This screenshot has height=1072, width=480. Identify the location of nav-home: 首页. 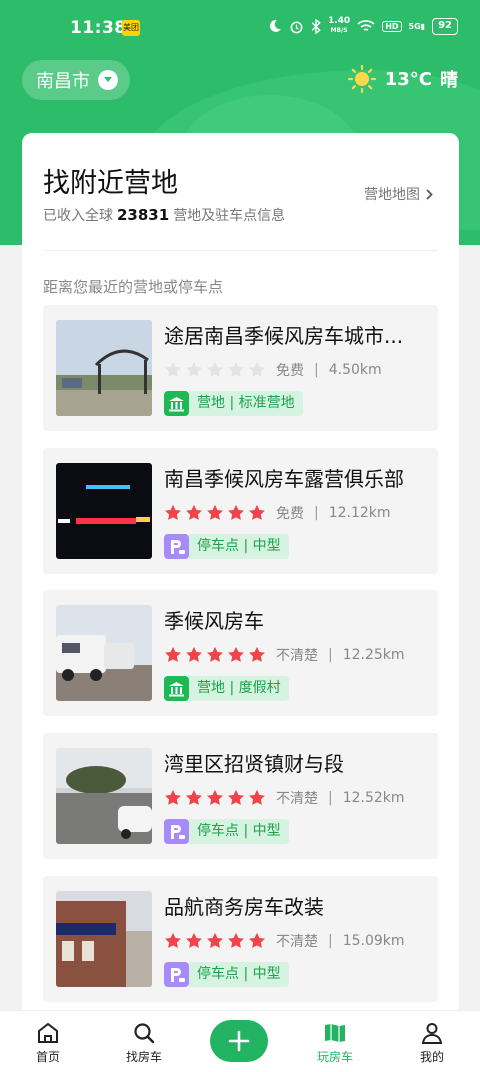
(48, 1042).